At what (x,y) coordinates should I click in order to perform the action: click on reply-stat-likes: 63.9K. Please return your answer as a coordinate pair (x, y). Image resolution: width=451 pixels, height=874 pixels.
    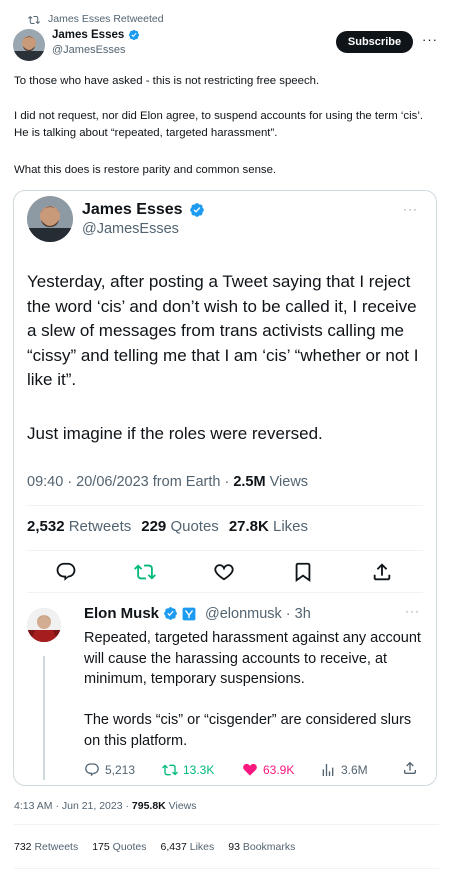
    Looking at the image, I should click on (268, 770).